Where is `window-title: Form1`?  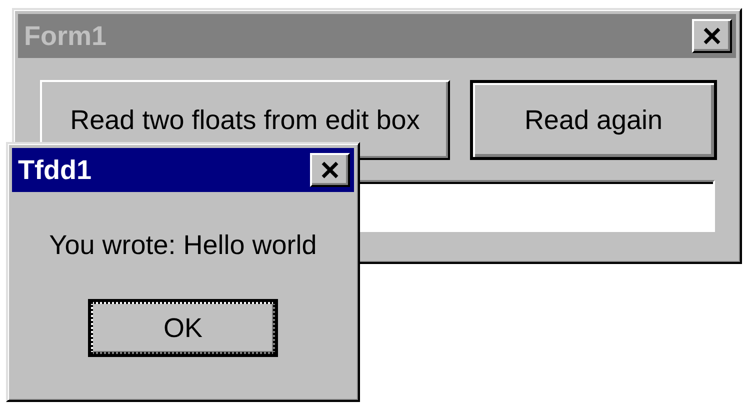 window-title: Form1 is located at coordinates (65, 36).